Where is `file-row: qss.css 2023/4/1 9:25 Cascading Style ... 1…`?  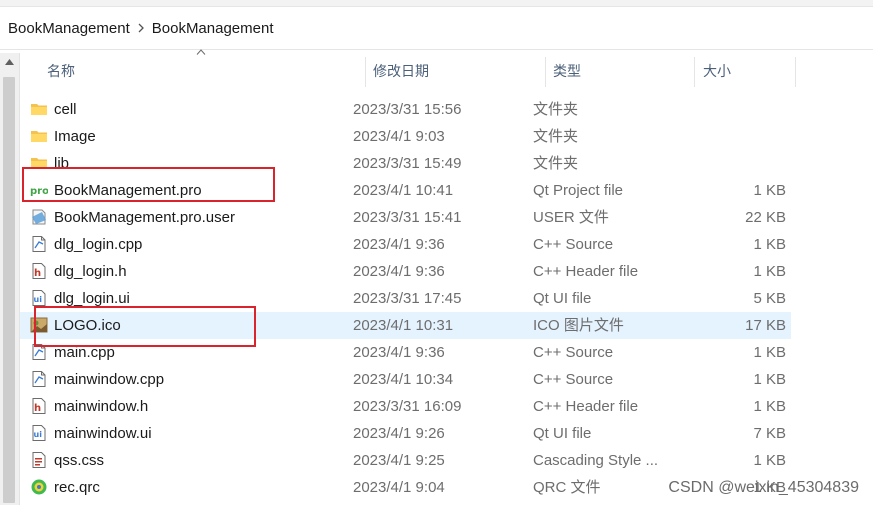 file-row: qss.css 2023/4/1 9:25 Cascading Style ... 1… is located at coordinates (405, 460).